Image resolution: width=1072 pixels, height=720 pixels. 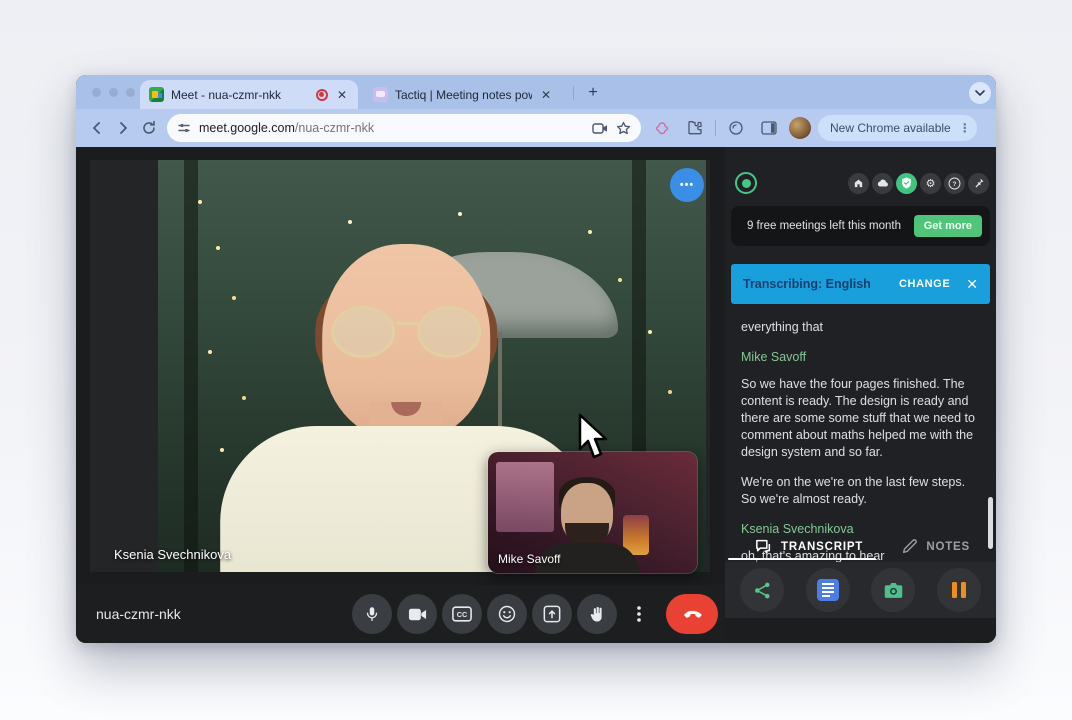 I want to click on pin-icon, so click(x=978, y=183).